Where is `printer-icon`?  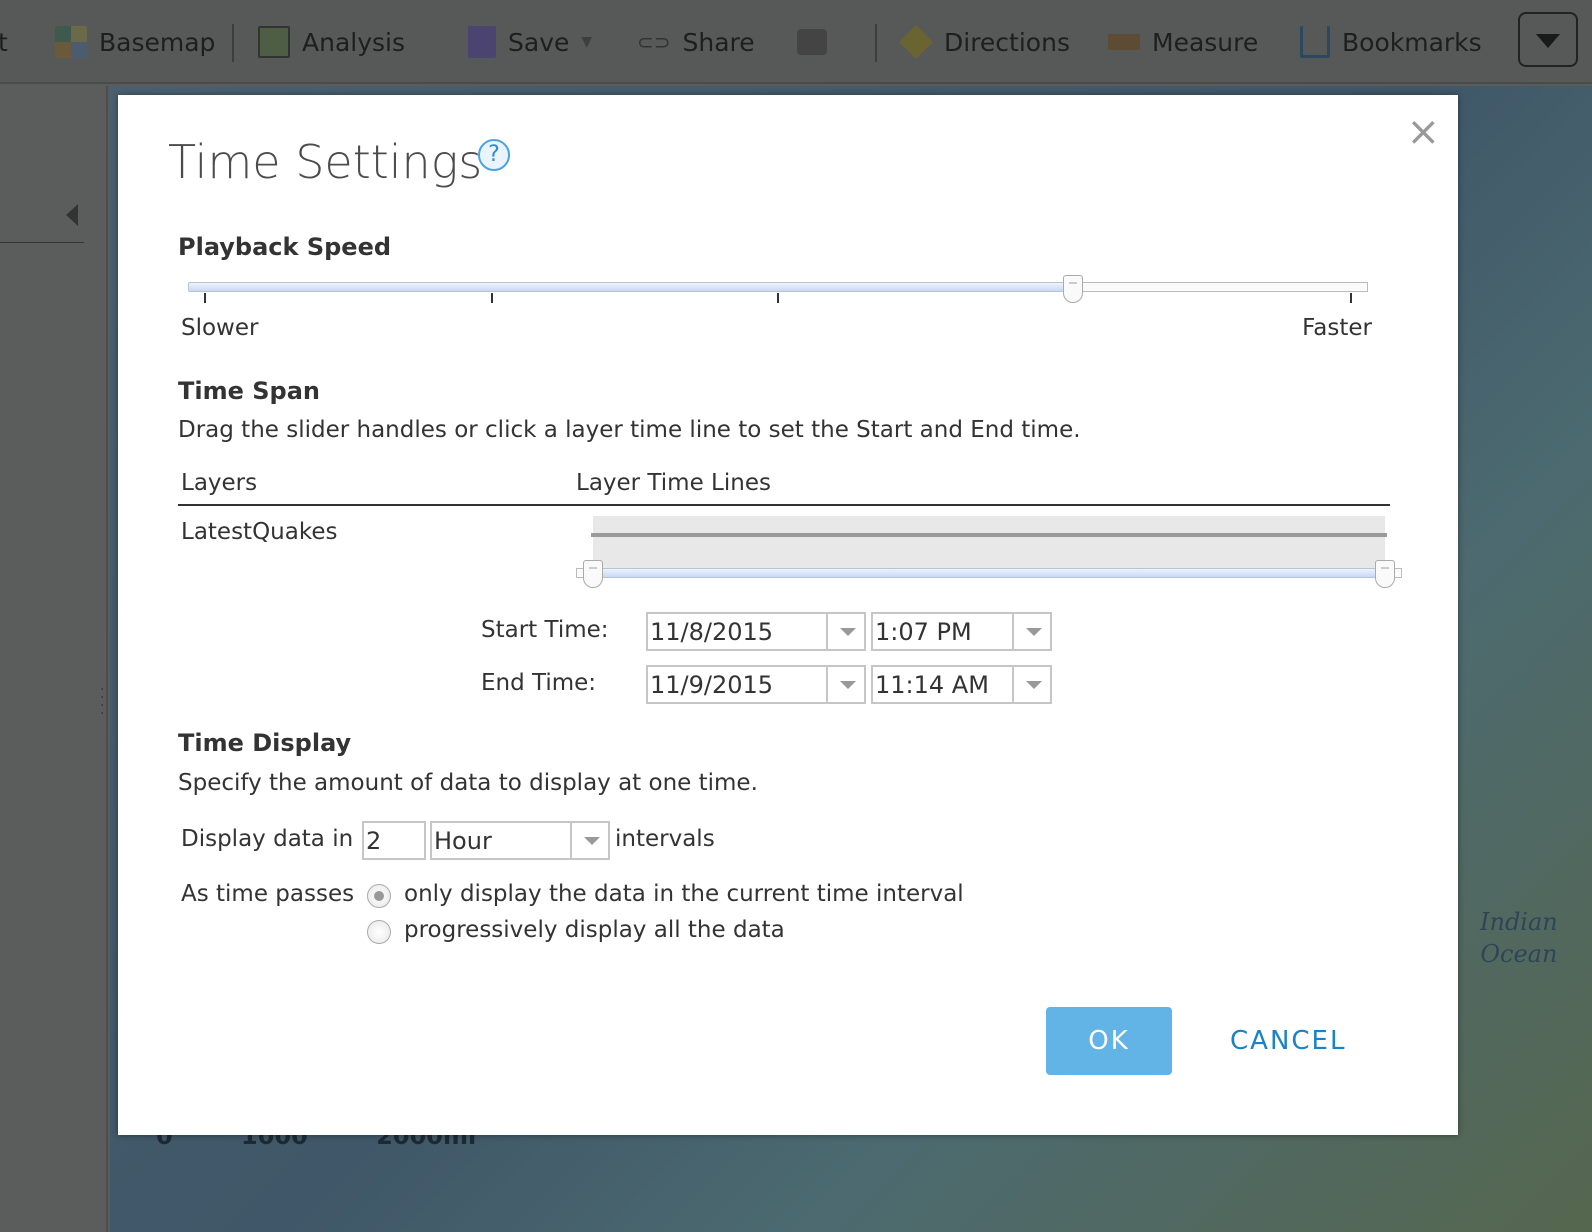
printer-icon is located at coordinates (812, 42).